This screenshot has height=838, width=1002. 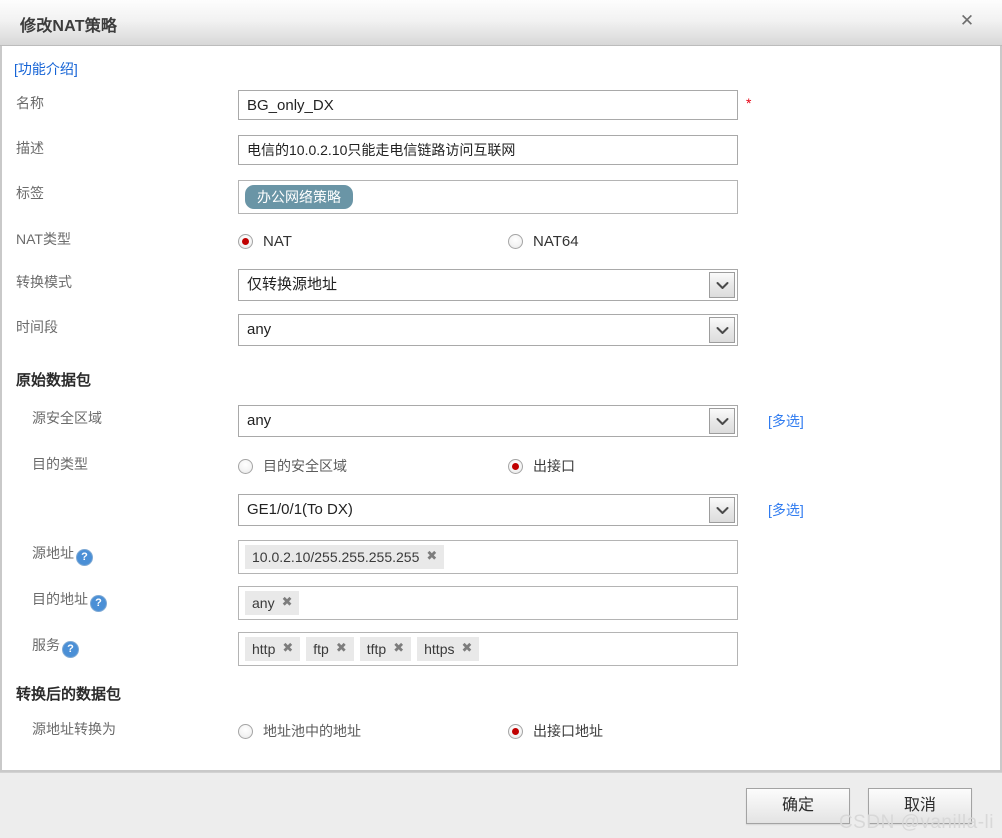 What do you see at coordinates (749, 103) in the screenshot?
I see `required-asterisk: *` at bounding box center [749, 103].